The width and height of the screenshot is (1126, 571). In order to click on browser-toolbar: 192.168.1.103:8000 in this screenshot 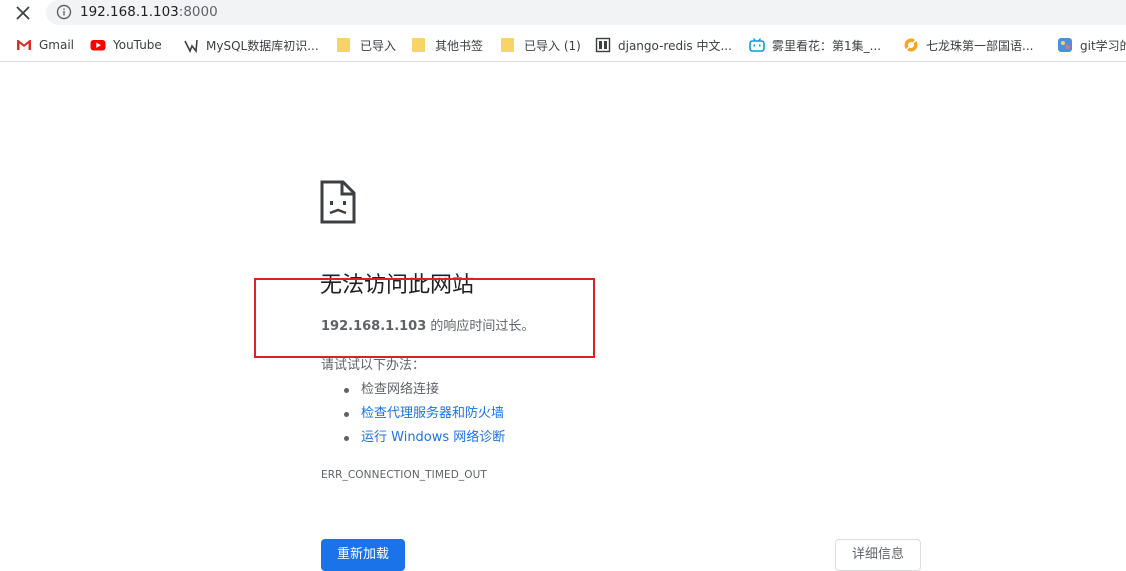, I will do `click(563, 13)`.